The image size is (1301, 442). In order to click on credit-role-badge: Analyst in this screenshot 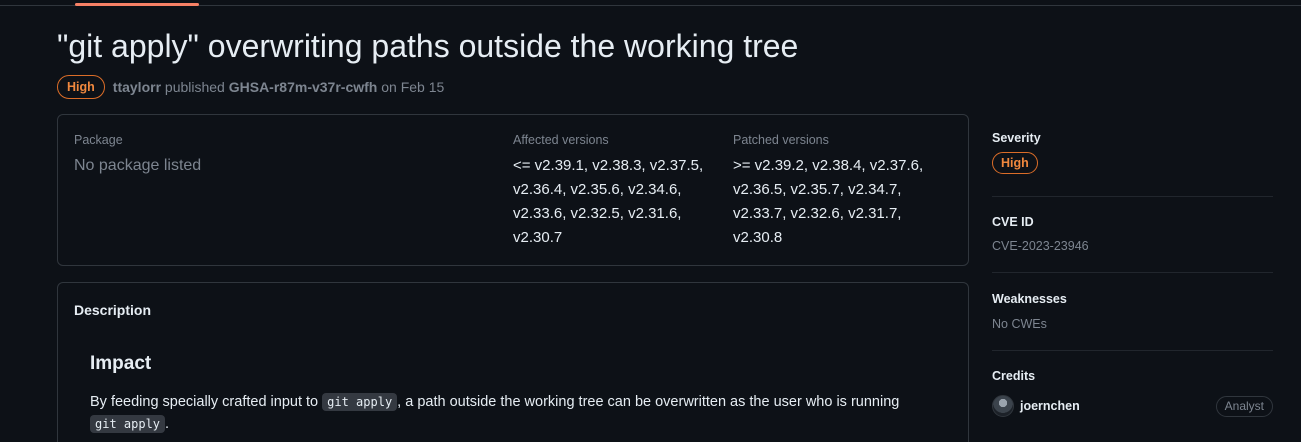, I will do `click(1244, 406)`.